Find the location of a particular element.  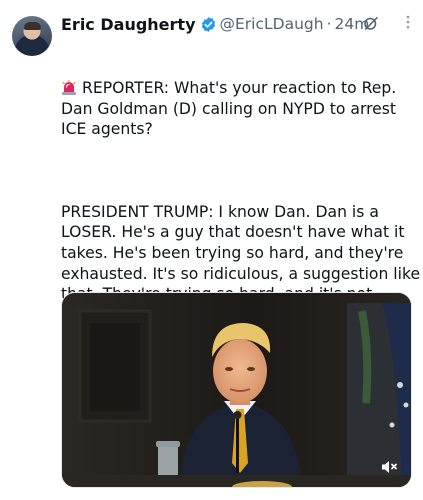

tweet-header: Eric Daugherty @EricLDaugh · 24m is located at coordinates (238, 24).